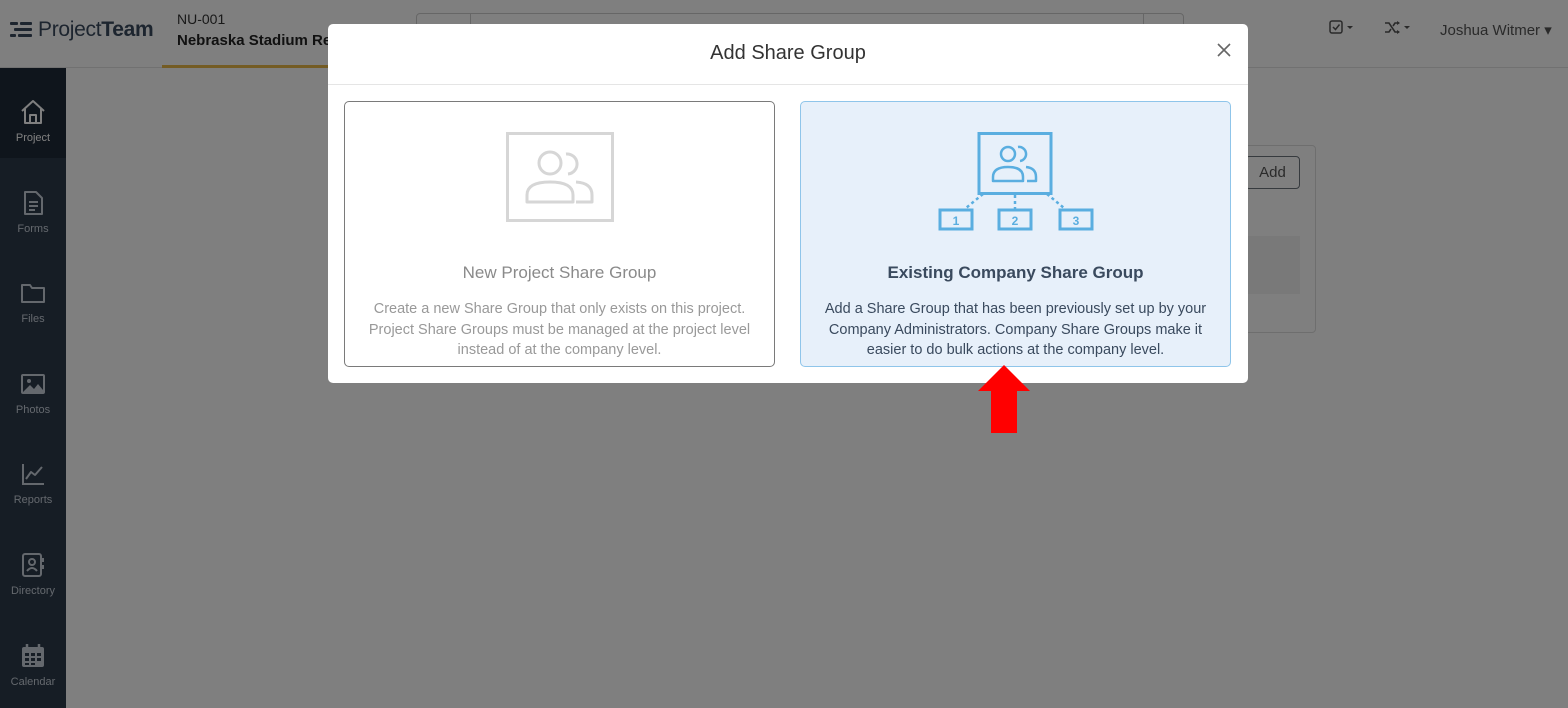  I want to click on close-button, so click(1224, 50).